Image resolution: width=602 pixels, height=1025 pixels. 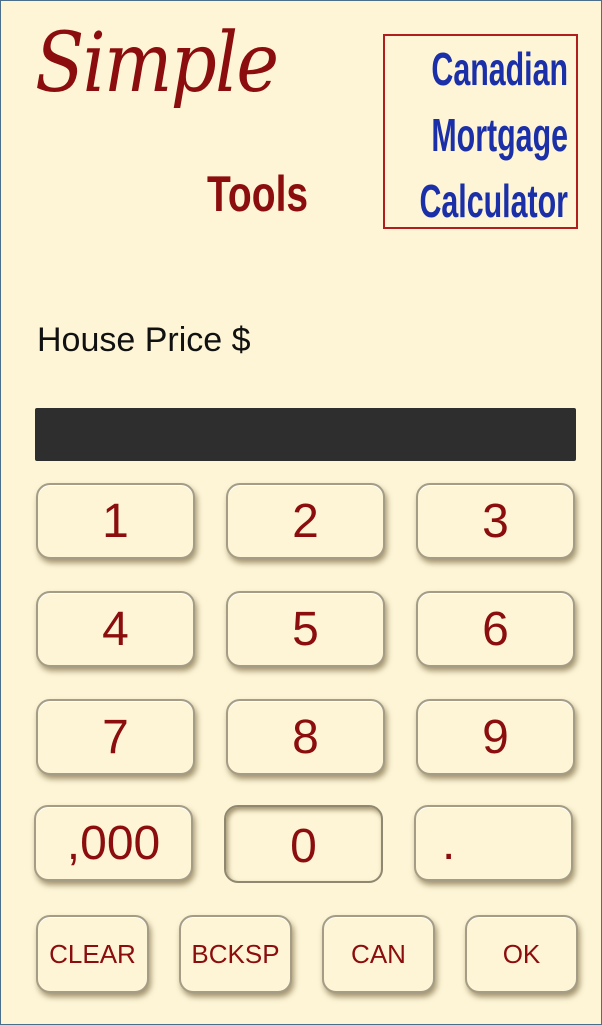 What do you see at coordinates (113, 843) in the screenshot?
I see `key-thousands: ,000` at bounding box center [113, 843].